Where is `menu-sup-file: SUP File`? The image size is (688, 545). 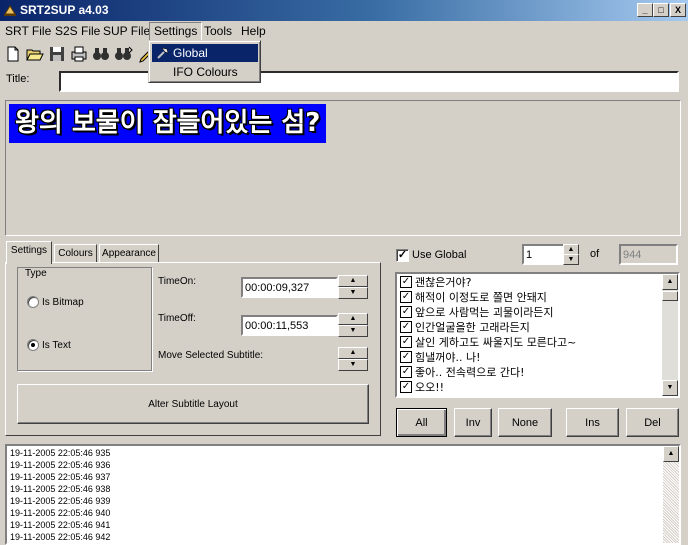
menu-sup-file: SUP File is located at coordinates (126, 31).